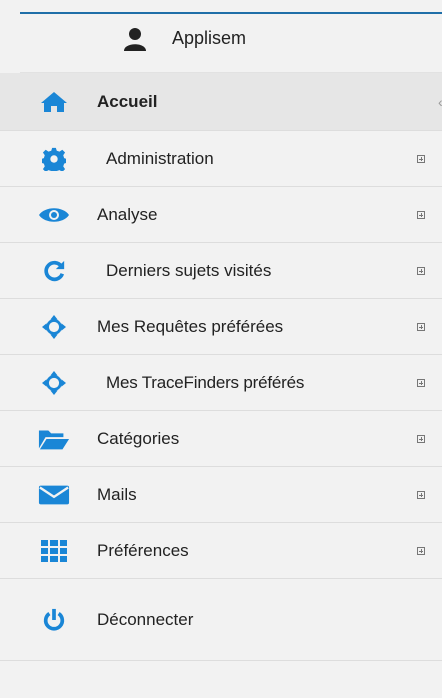  What do you see at coordinates (127, 101) in the screenshot?
I see `sidebar-item-label: Accueil` at bounding box center [127, 101].